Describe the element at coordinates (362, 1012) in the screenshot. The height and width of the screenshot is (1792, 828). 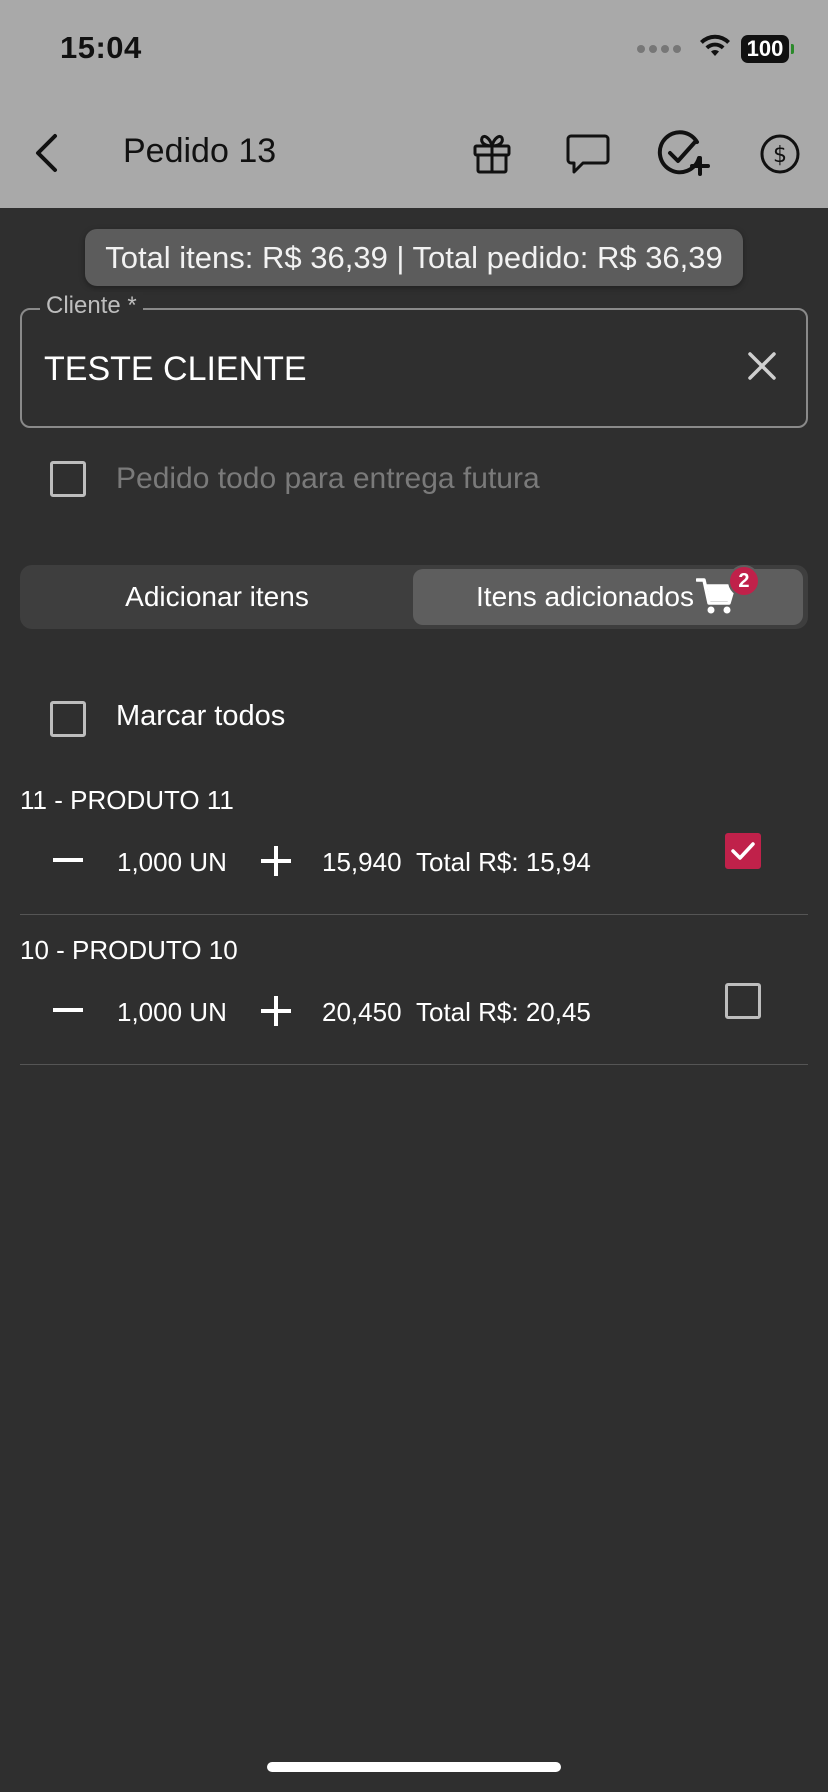
I see `product-unit-price: 20,450` at that location.